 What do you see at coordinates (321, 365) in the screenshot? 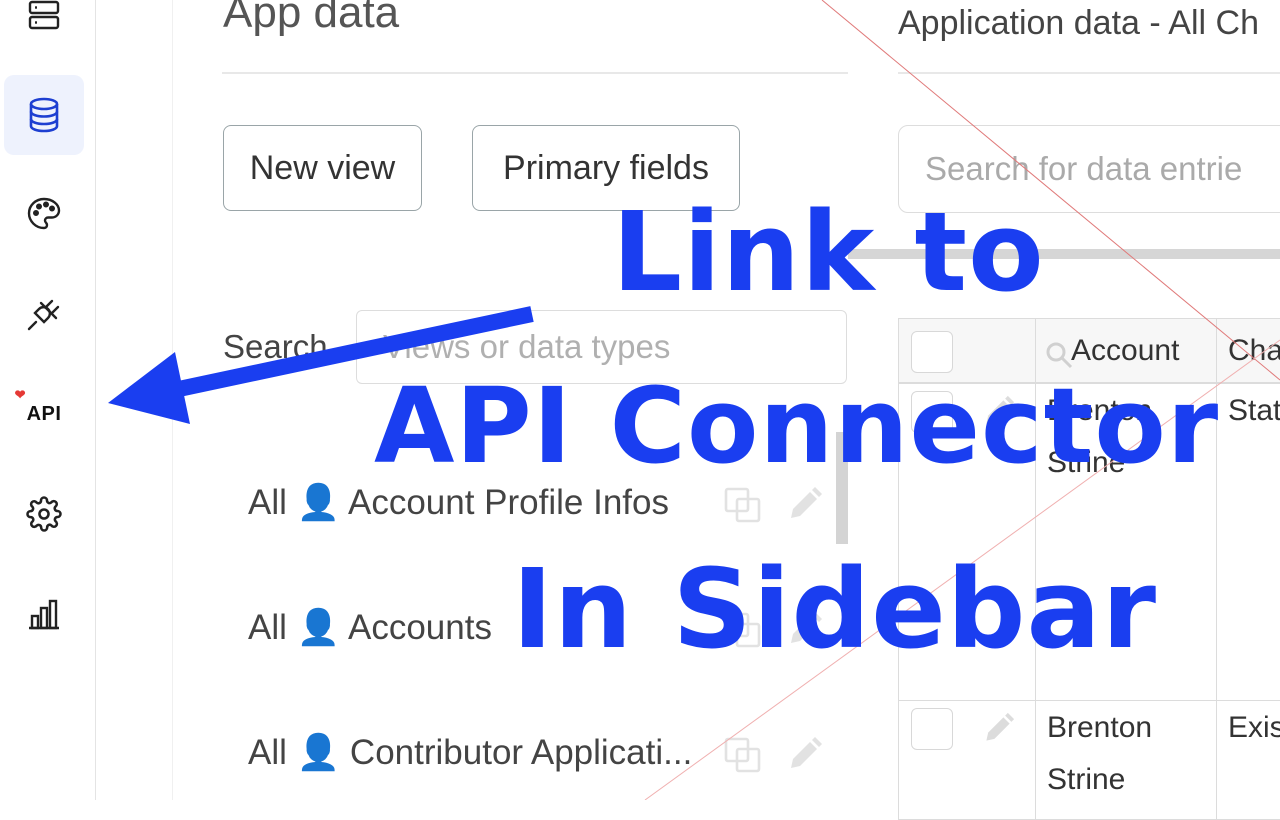
I see `annotation-arrow` at bounding box center [321, 365].